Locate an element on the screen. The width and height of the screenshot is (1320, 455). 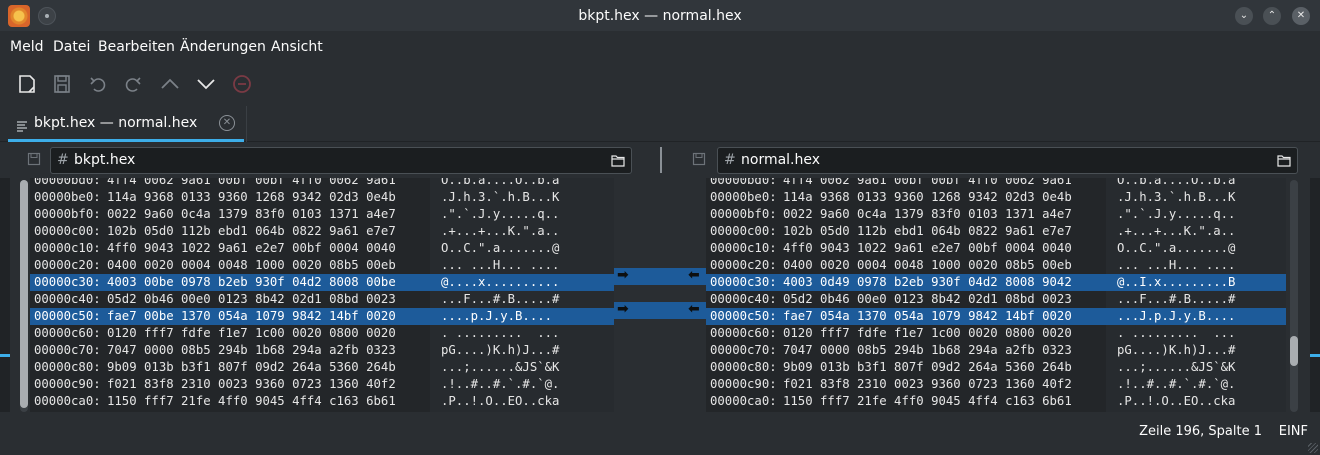
left-folder-icon is located at coordinates (618, 160).